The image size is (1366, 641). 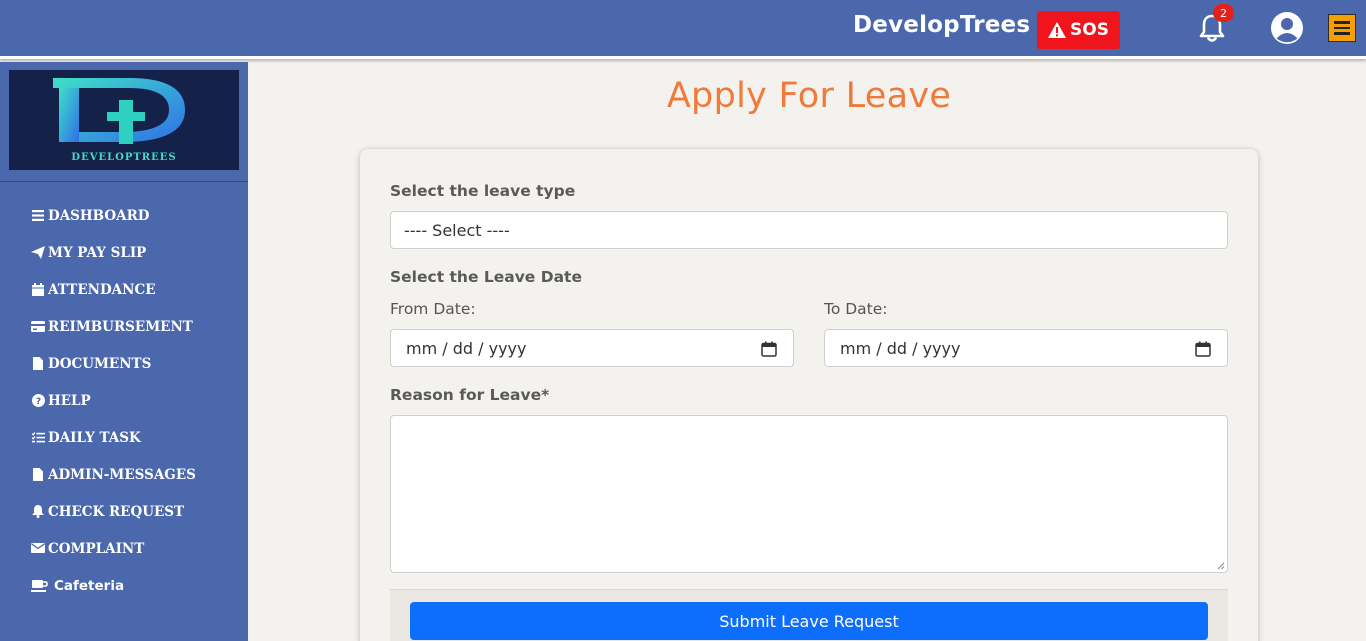 What do you see at coordinates (113, 448) in the screenshot?
I see `sidebar-item-daily-task: DAILY TASK` at bounding box center [113, 448].